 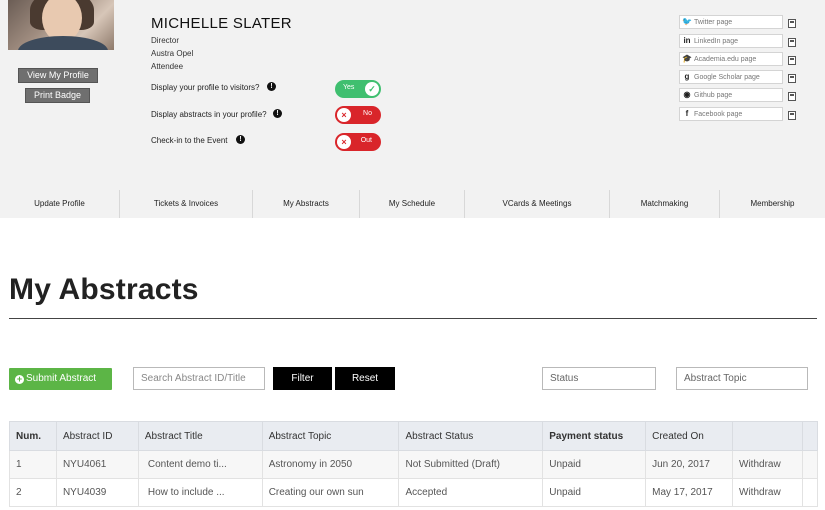 I want to click on tab-membership: Membership, so click(x=772, y=204).